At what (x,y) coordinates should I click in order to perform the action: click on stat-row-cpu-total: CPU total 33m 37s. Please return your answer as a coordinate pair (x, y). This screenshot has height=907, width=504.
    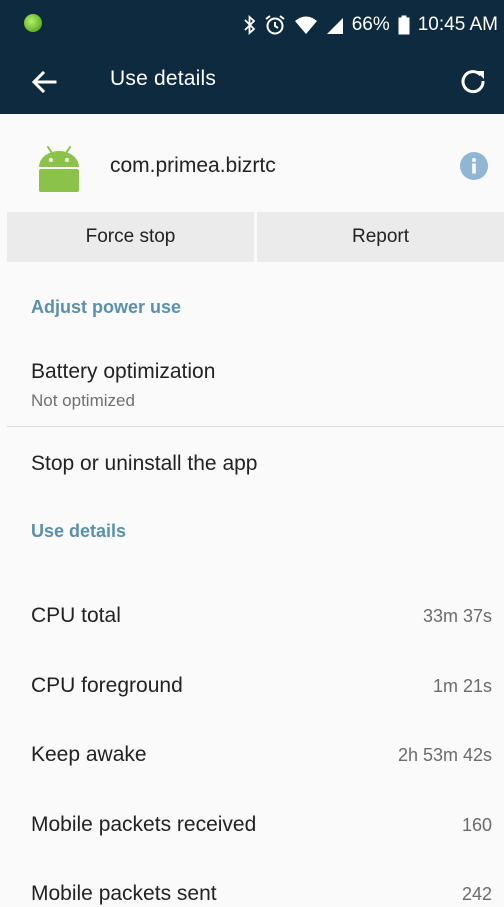
    Looking at the image, I should click on (252, 618).